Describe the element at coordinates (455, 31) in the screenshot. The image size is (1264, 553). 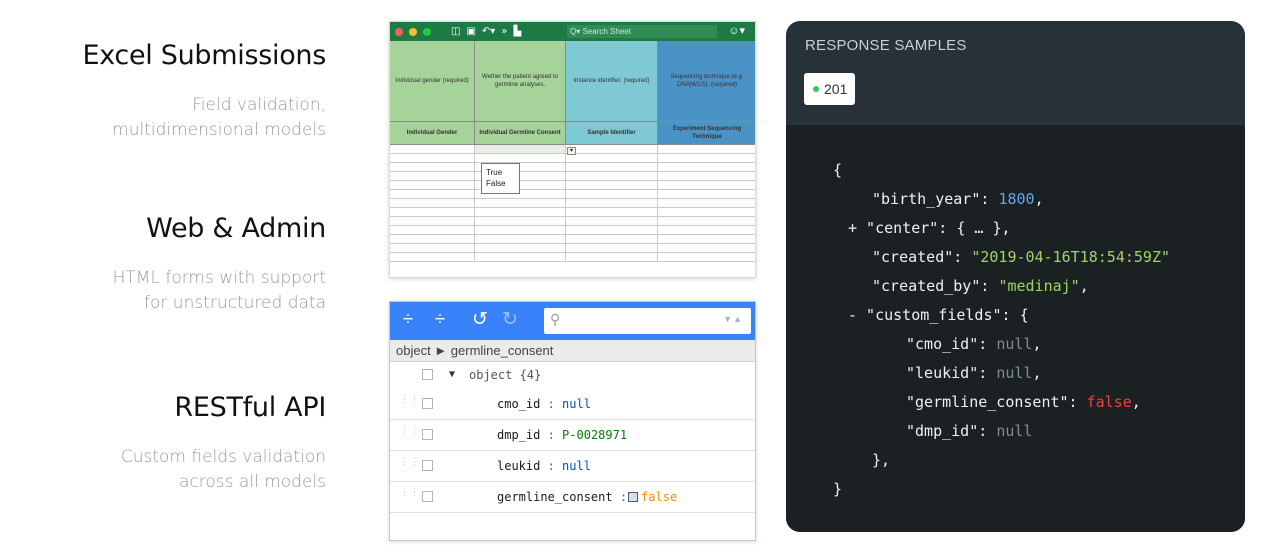
I see `sidebar-icon: ◫` at that location.